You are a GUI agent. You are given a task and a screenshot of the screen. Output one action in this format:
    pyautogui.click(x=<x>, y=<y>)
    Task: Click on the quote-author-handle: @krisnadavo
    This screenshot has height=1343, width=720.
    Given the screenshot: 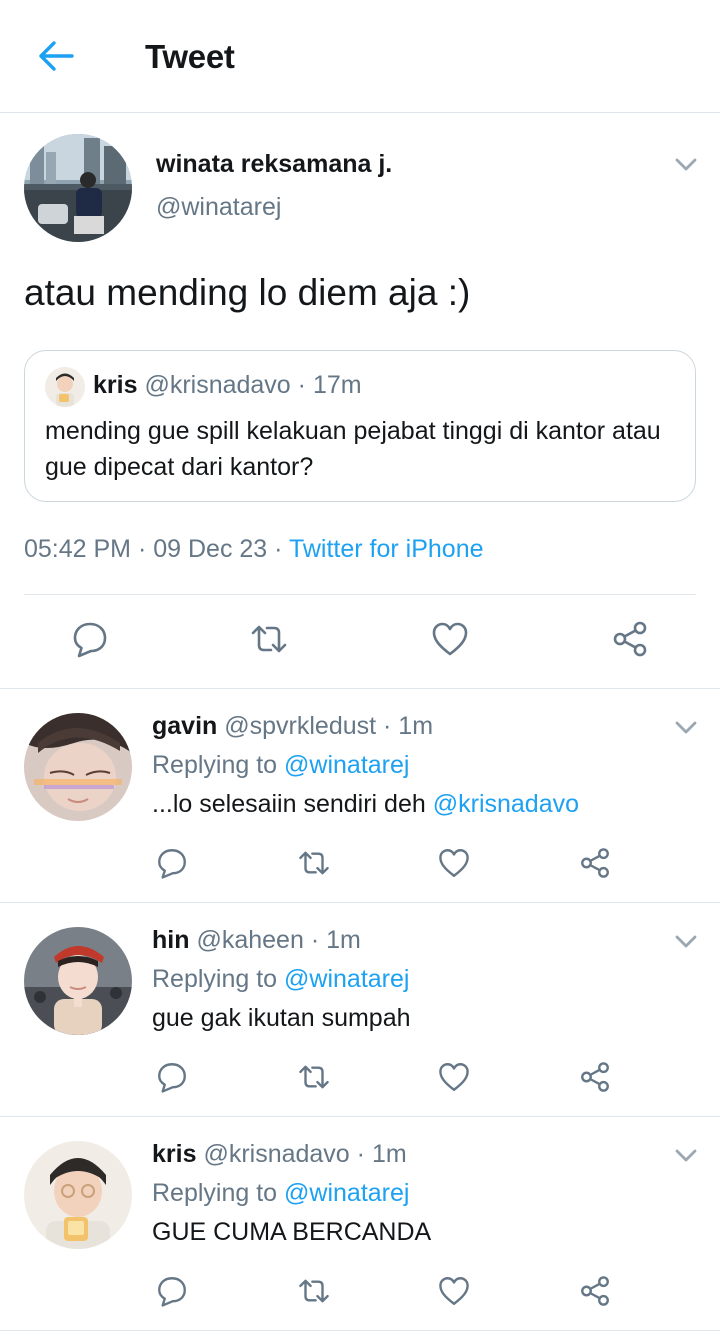 What is the action you would take?
    pyautogui.click(x=217, y=385)
    